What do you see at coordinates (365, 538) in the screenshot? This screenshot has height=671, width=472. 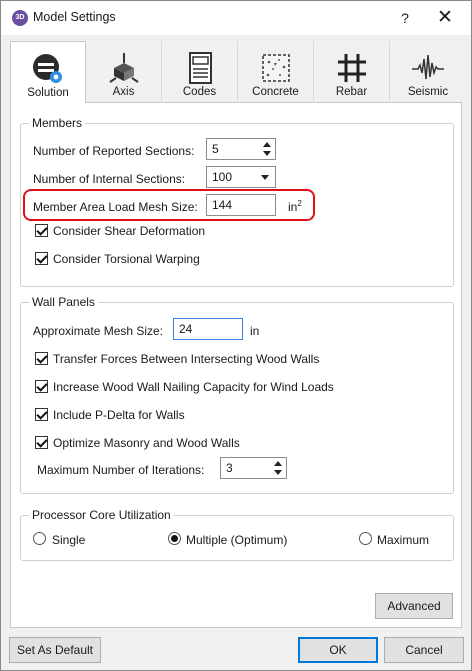 I see `radio-maximum` at bounding box center [365, 538].